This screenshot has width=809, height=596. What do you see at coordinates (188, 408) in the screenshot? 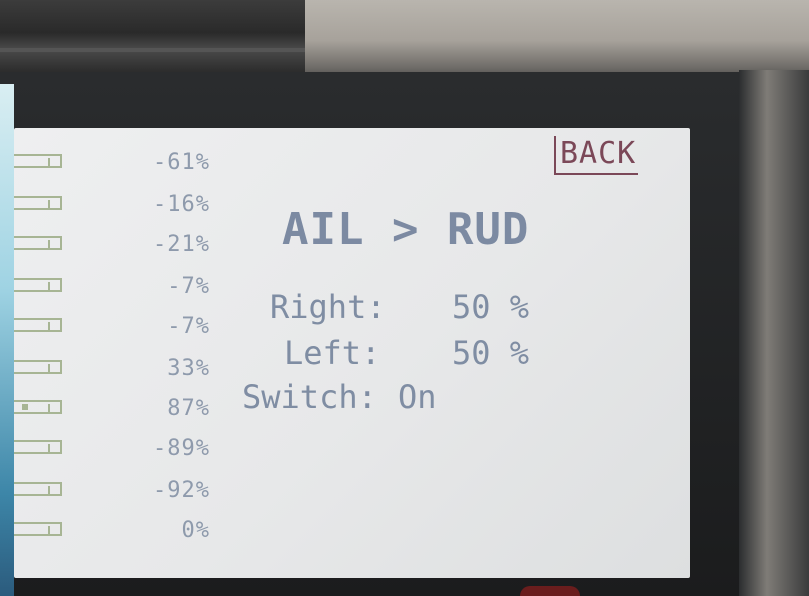
I see `channel-percent: 87%` at bounding box center [188, 408].